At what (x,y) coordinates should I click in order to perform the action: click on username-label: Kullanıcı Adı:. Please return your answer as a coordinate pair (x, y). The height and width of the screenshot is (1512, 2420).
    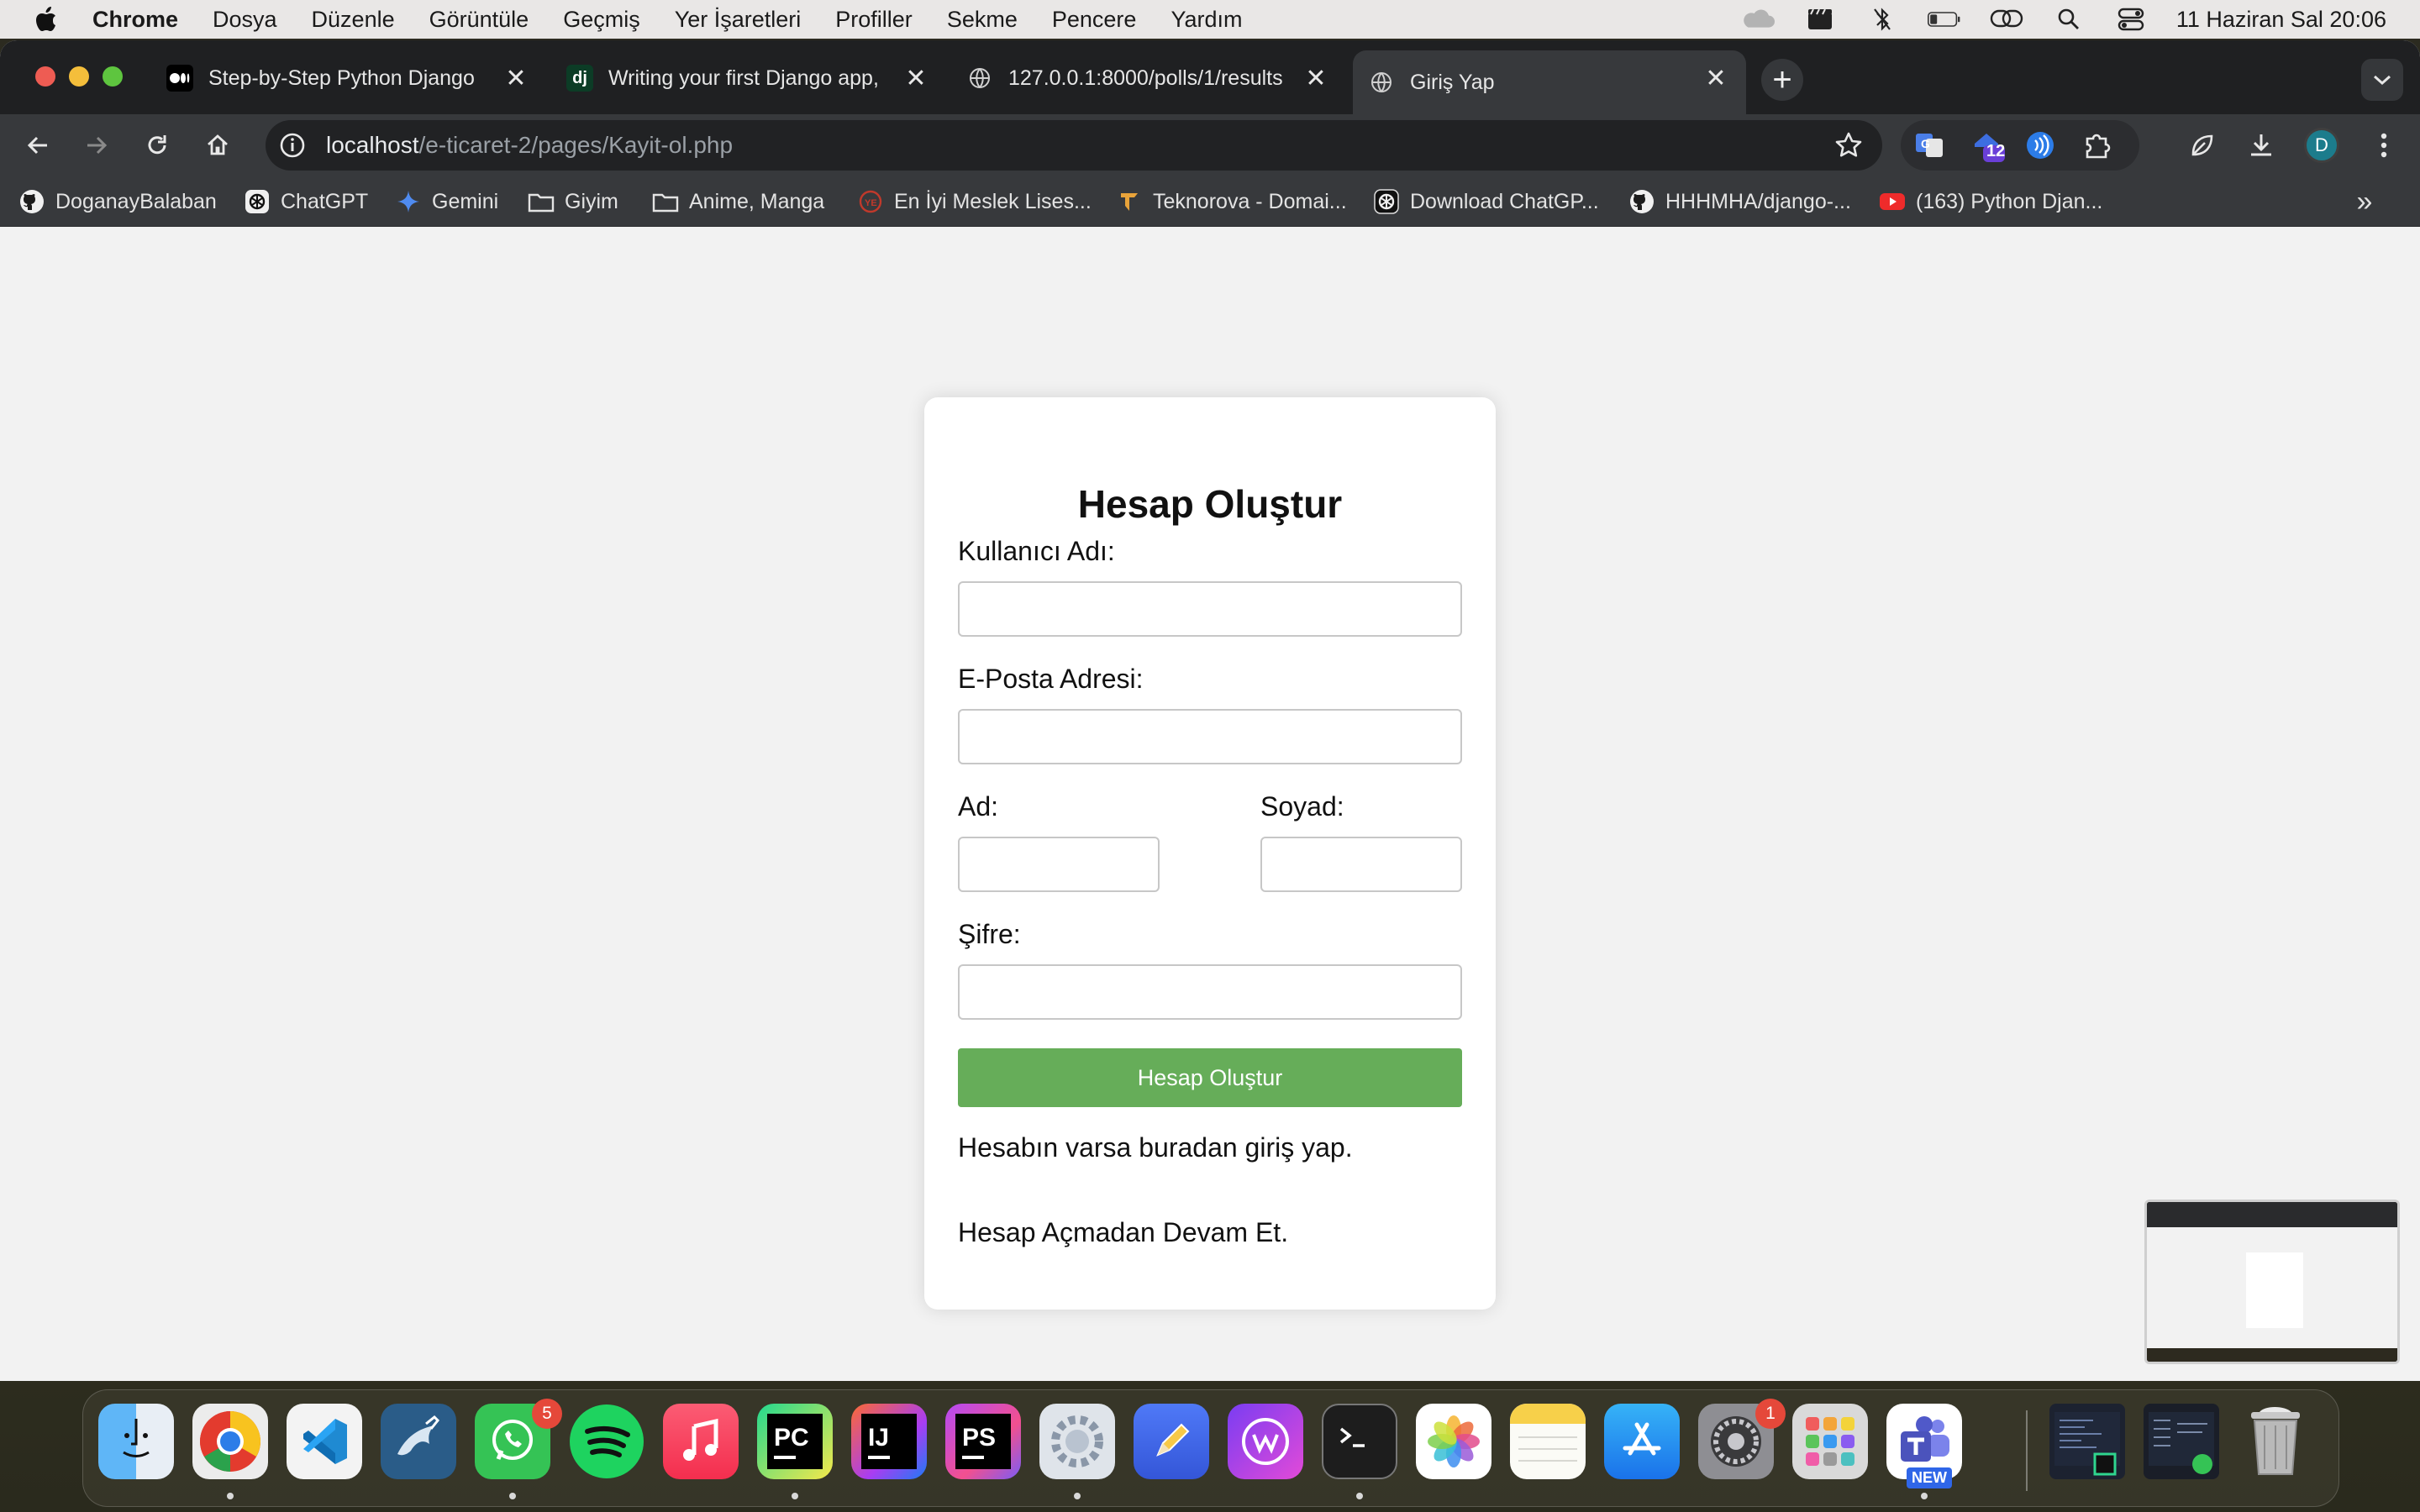
    Looking at the image, I should click on (1036, 551).